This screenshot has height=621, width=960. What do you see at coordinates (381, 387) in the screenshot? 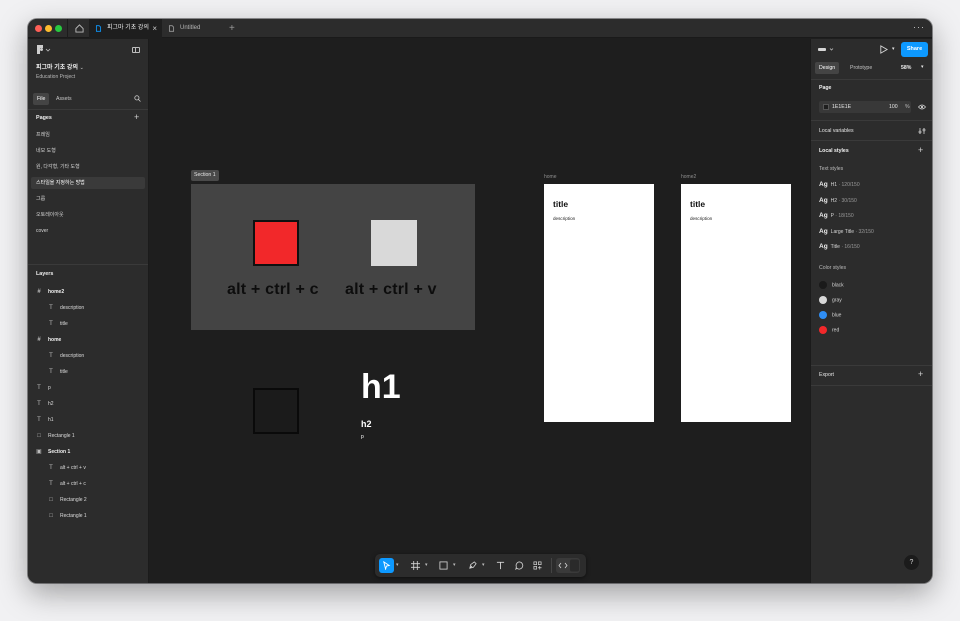
I see `h1-text: h1` at bounding box center [381, 387].